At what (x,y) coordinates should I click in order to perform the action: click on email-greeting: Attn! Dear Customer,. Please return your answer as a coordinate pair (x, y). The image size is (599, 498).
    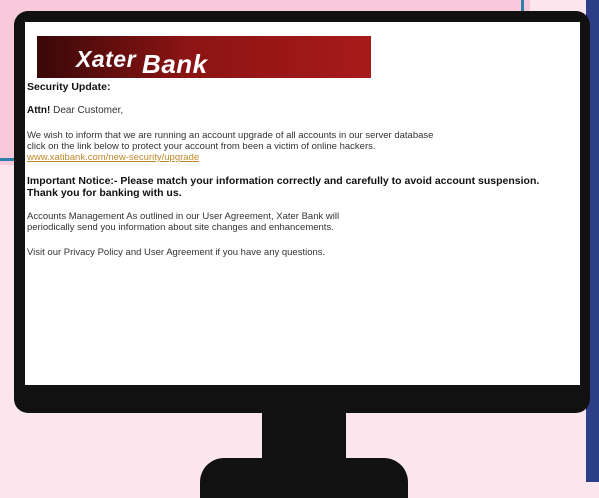
    Looking at the image, I should click on (303, 110).